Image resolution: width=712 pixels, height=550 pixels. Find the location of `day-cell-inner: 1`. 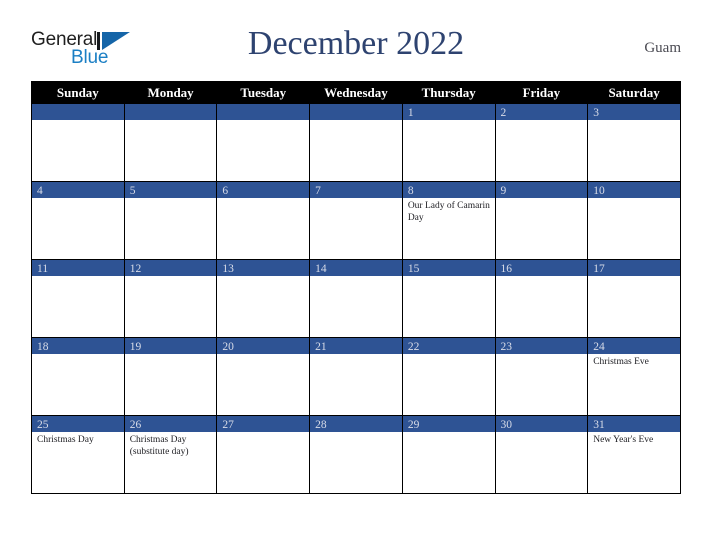

day-cell-inner: 1 is located at coordinates (448, 142).